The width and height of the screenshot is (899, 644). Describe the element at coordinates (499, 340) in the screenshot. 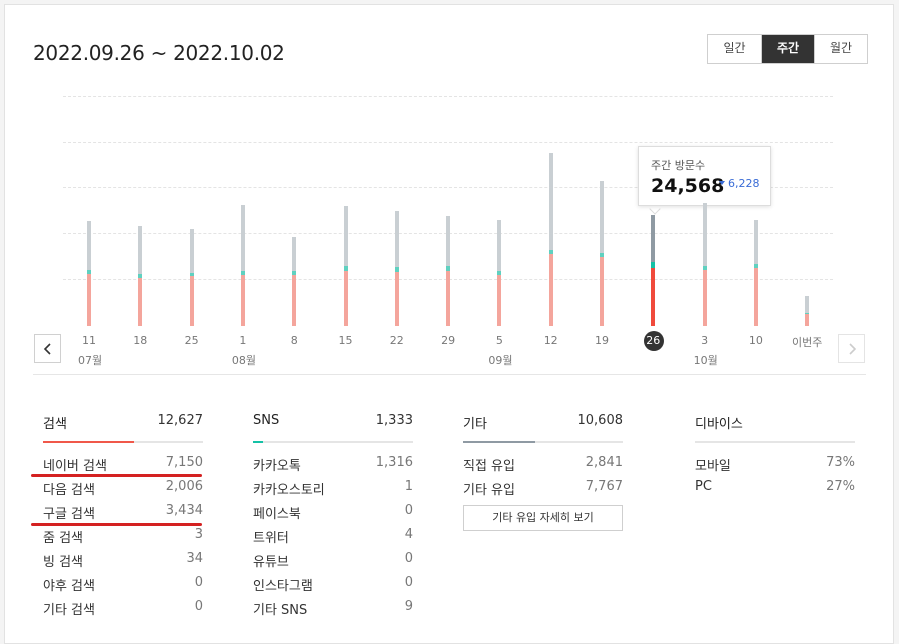

I see `x-tick-label: 5` at that location.